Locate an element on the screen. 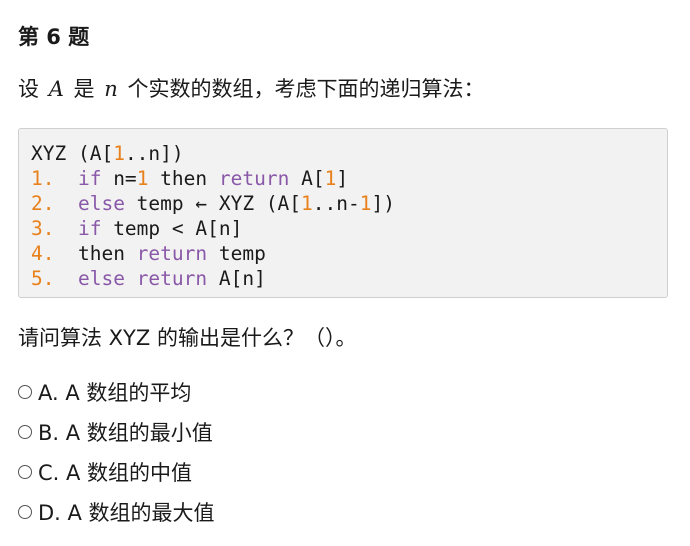  code-text: temp ← XYZ (A[ is located at coordinates (213, 203).